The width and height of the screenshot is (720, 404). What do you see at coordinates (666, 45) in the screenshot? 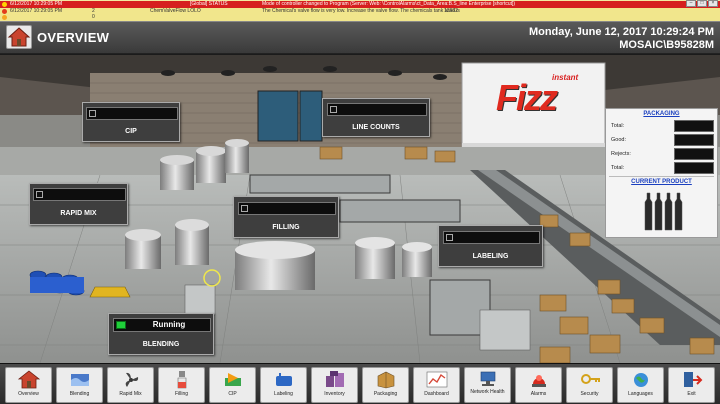
I see `station-name: MOSAIC\B95828M` at bounding box center [666, 45].